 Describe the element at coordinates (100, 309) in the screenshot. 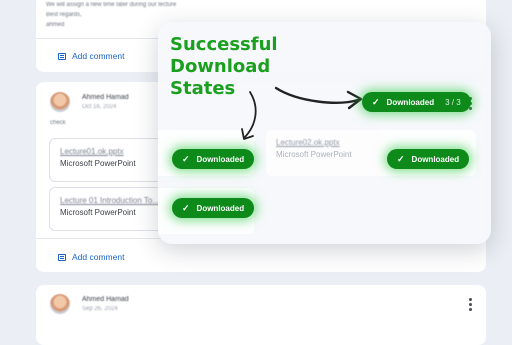

I see `post-date: Sep 26, 2024` at that location.